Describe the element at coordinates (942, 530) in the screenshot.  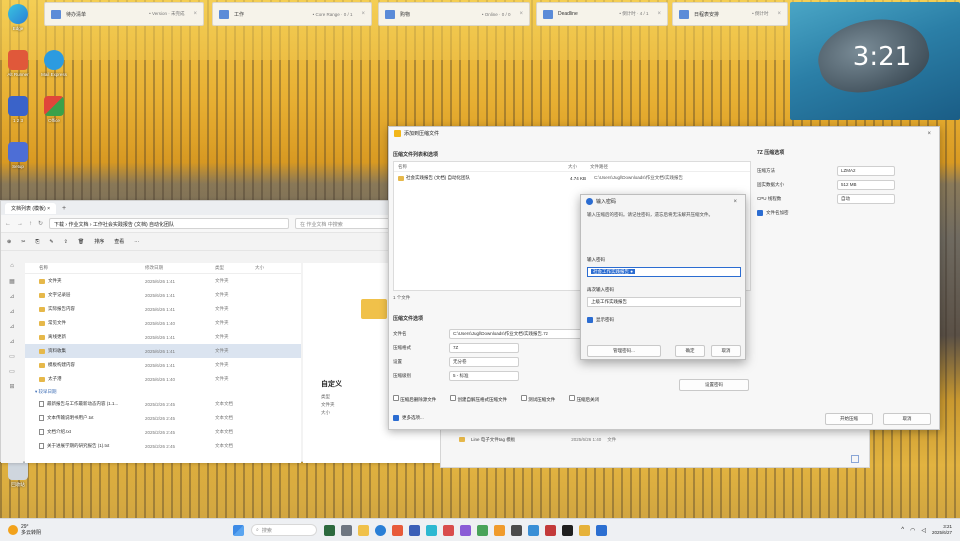
I see `taskbar-clock: 3:21 2025/6/27` at that location.